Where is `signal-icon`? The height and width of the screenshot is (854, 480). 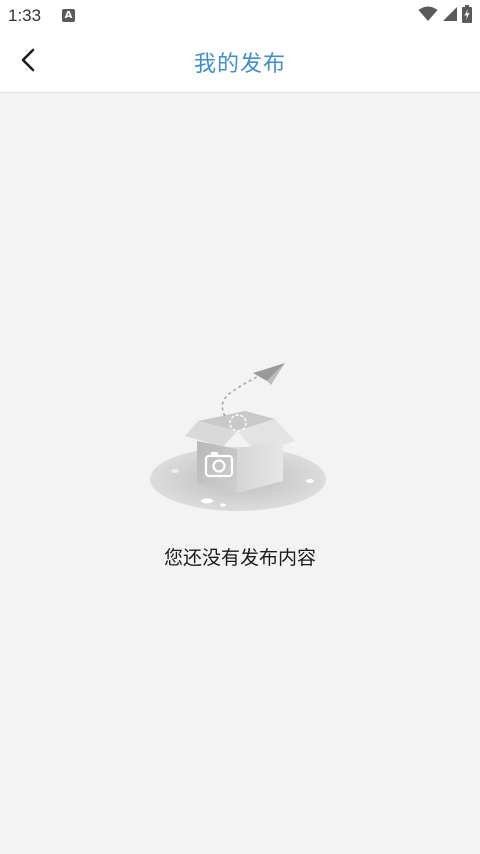
signal-icon is located at coordinates (450, 16).